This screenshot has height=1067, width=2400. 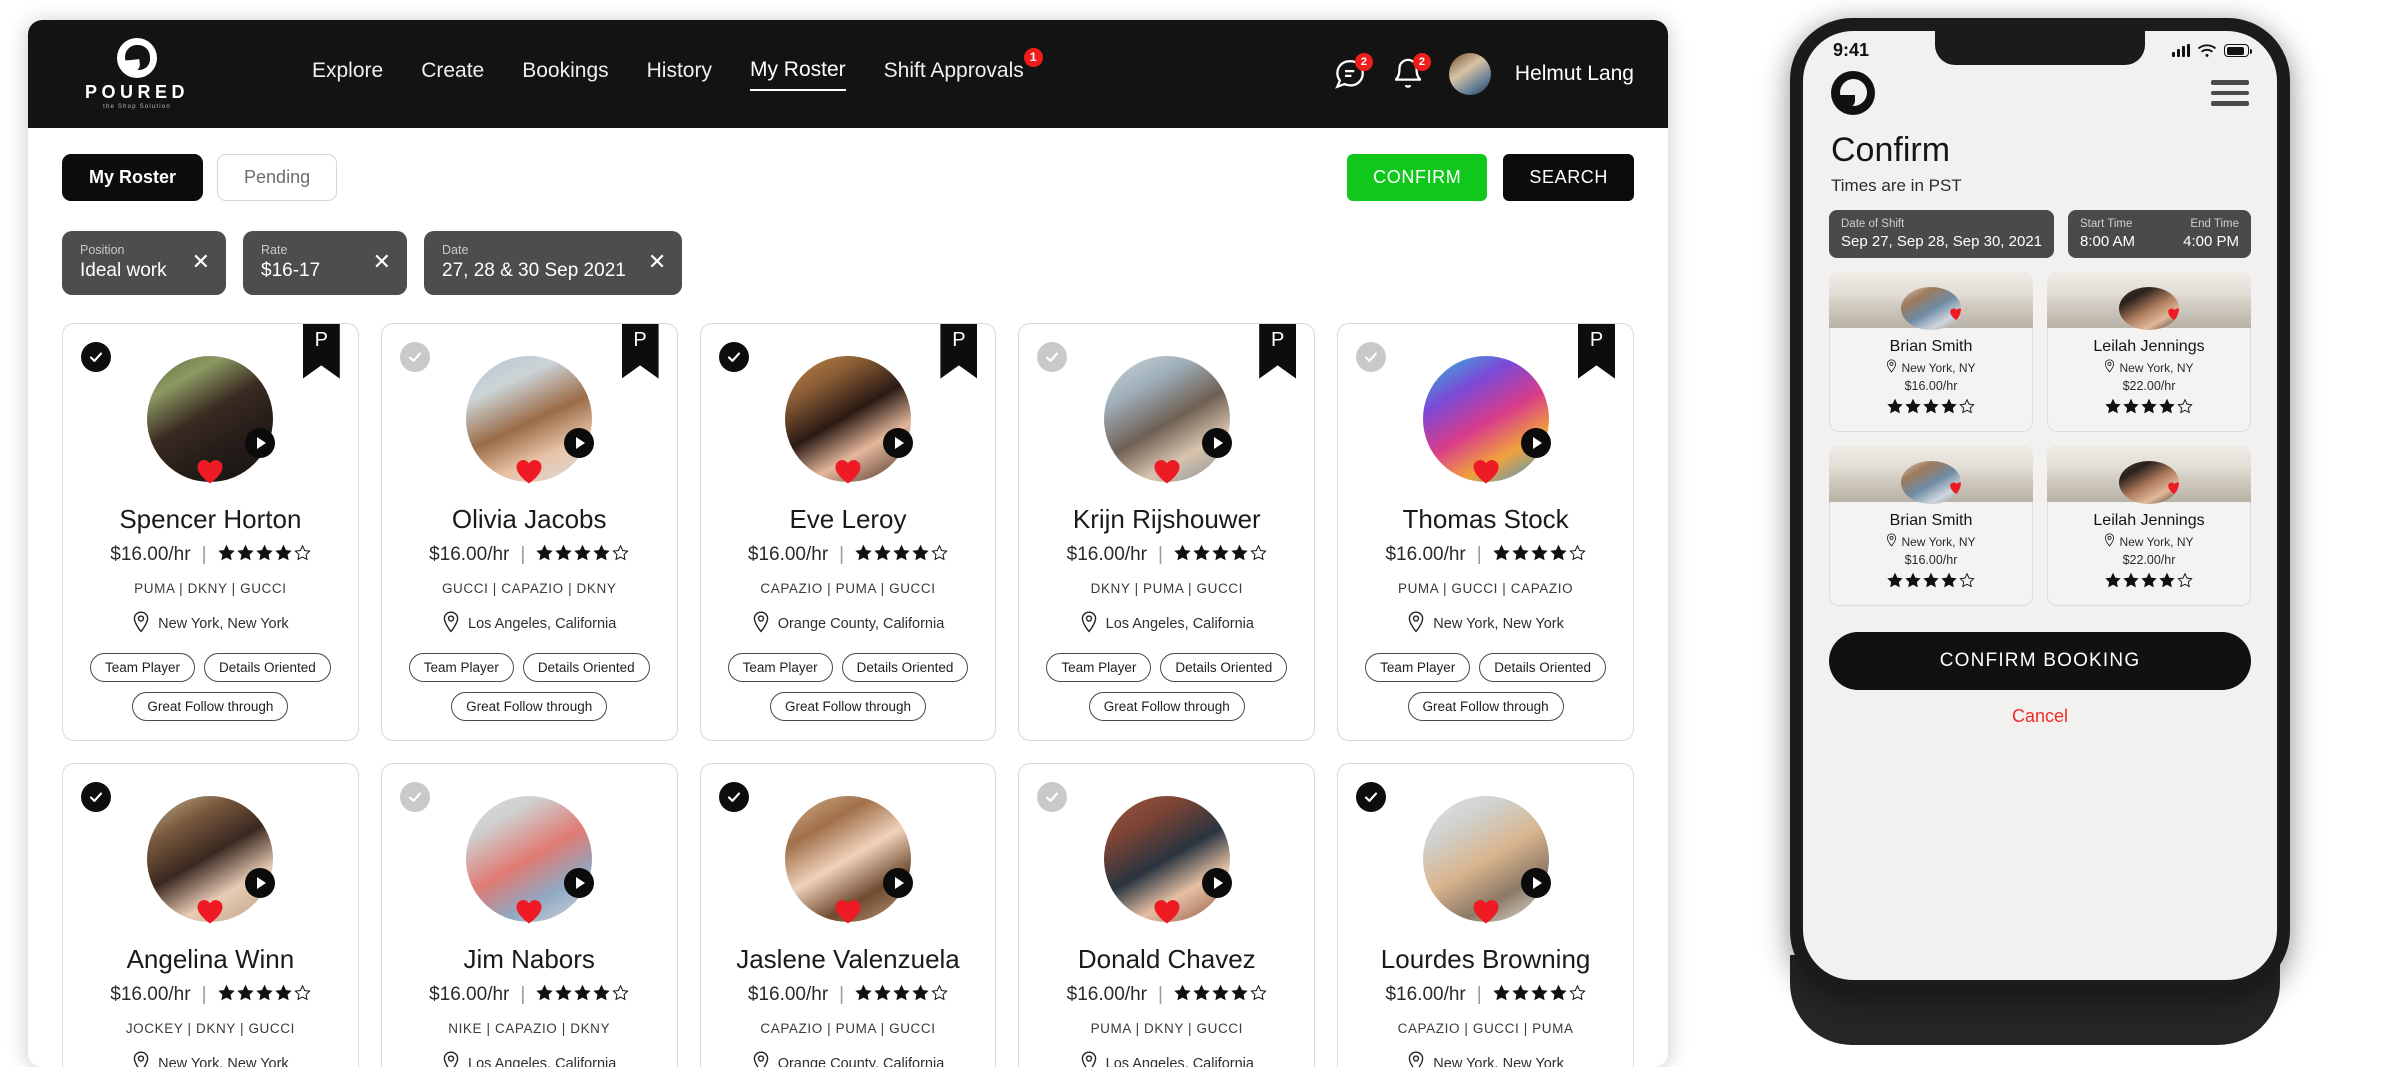 What do you see at coordinates (797, 74) in the screenshot?
I see `nav-link-my-roster: My Roster` at bounding box center [797, 74].